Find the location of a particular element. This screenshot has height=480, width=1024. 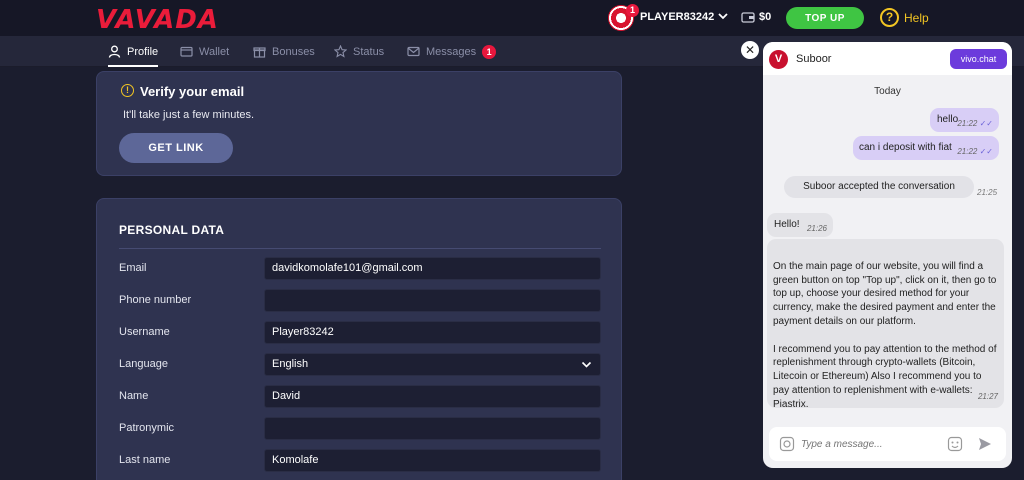

star-icon is located at coordinates (340, 51).